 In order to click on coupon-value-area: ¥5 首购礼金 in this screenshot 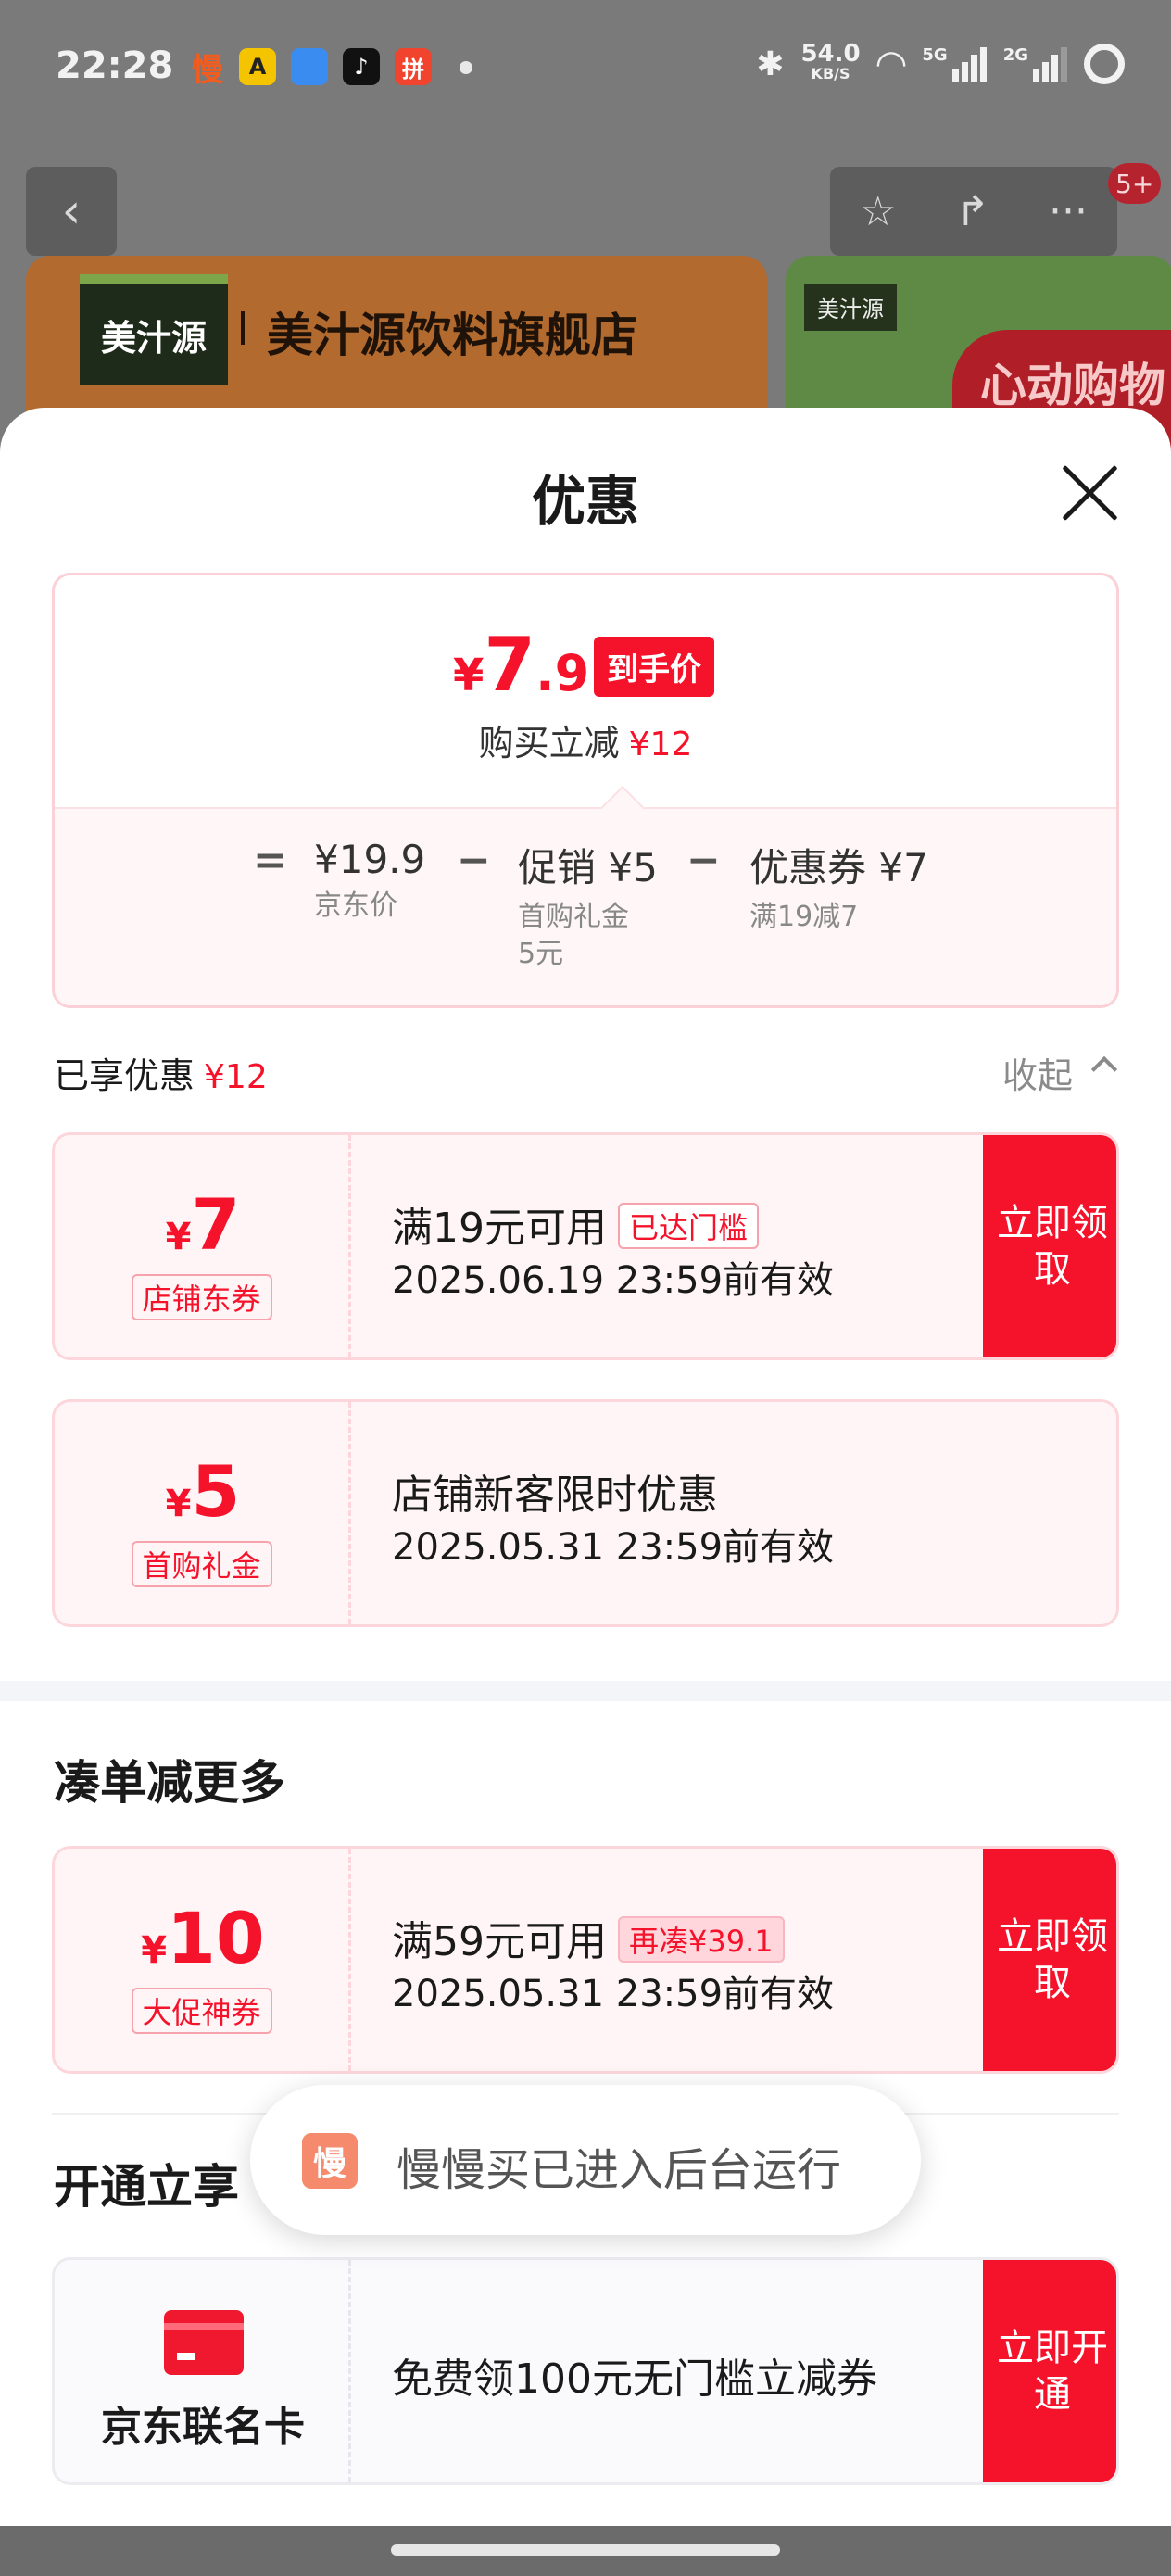, I will do `click(203, 1513)`.